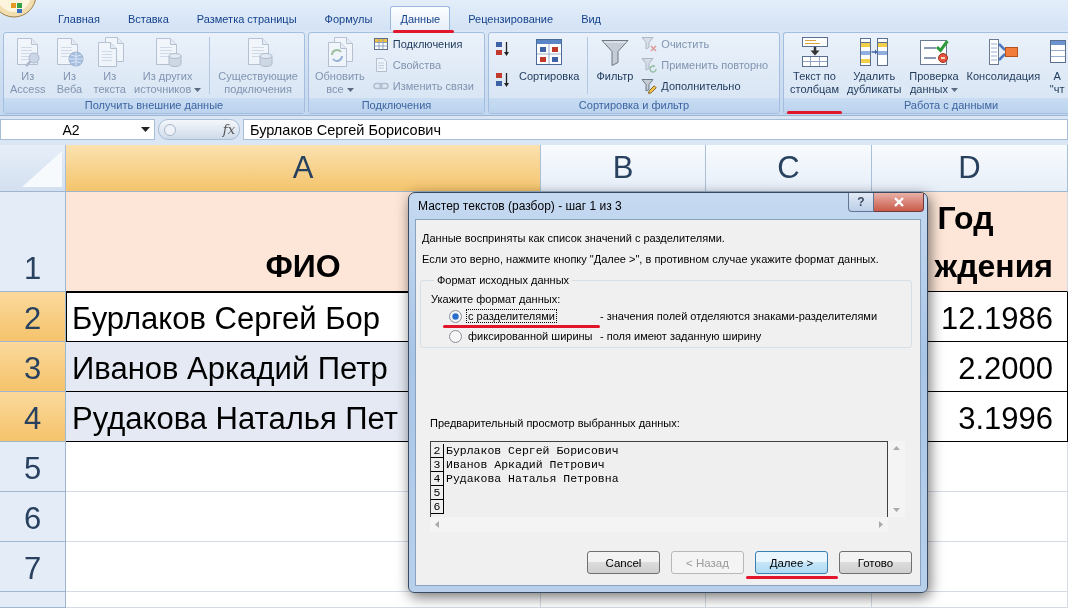 Image resolution: width=1068 pixels, height=608 pixels. What do you see at coordinates (861, 202) in the screenshot?
I see `help-button: ?` at bounding box center [861, 202].